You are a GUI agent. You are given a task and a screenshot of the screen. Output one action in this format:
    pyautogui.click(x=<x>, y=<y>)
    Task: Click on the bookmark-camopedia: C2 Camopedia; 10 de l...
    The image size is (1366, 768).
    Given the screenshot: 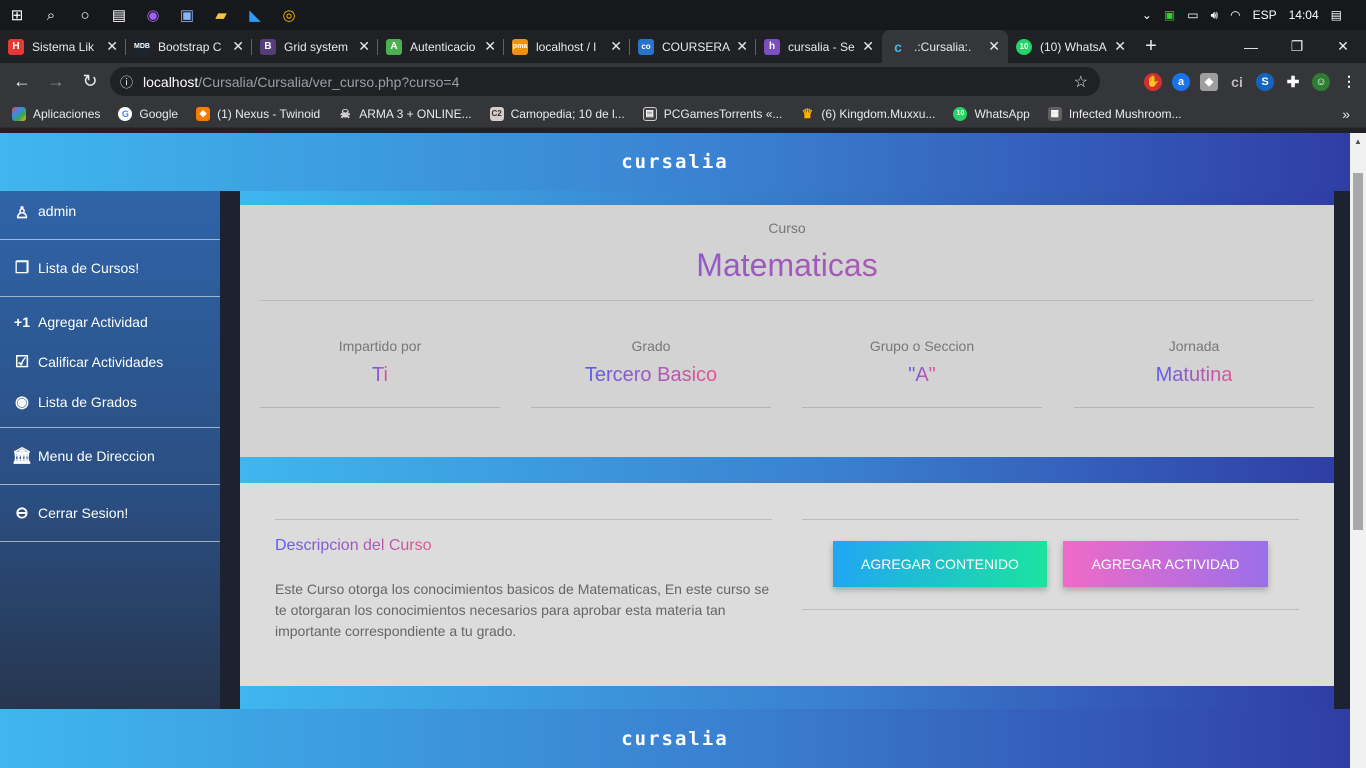 What is the action you would take?
    pyautogui.click(x=557, y=113)
    